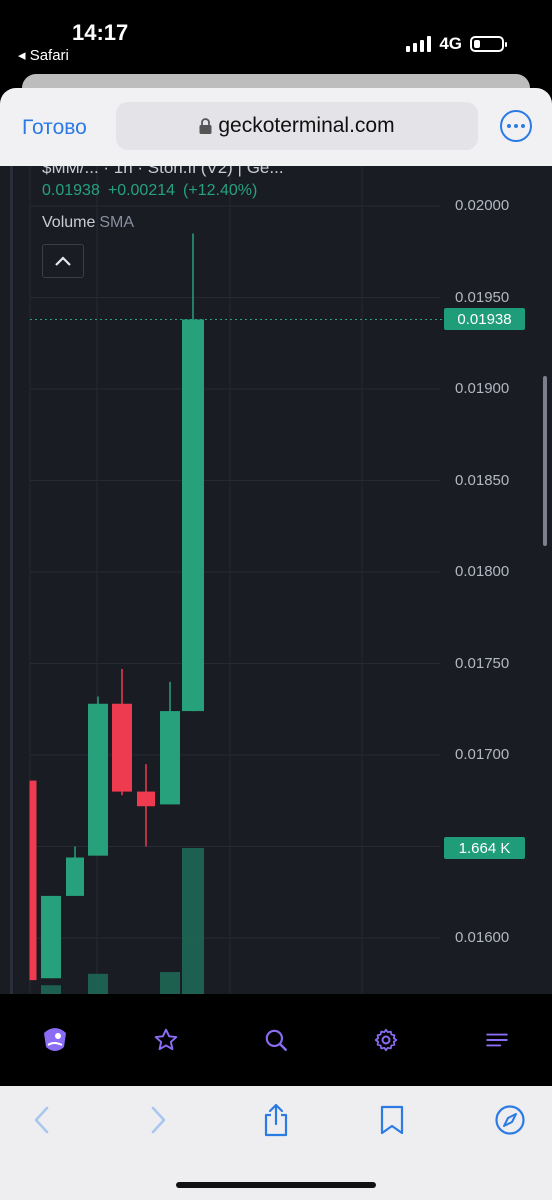 This screenshot has height=1200, width=552. What do you see at coordinates (484, 319) in the screenshot?
I see `current-price-badge: 0.01938` at bounding box center [484, 319].